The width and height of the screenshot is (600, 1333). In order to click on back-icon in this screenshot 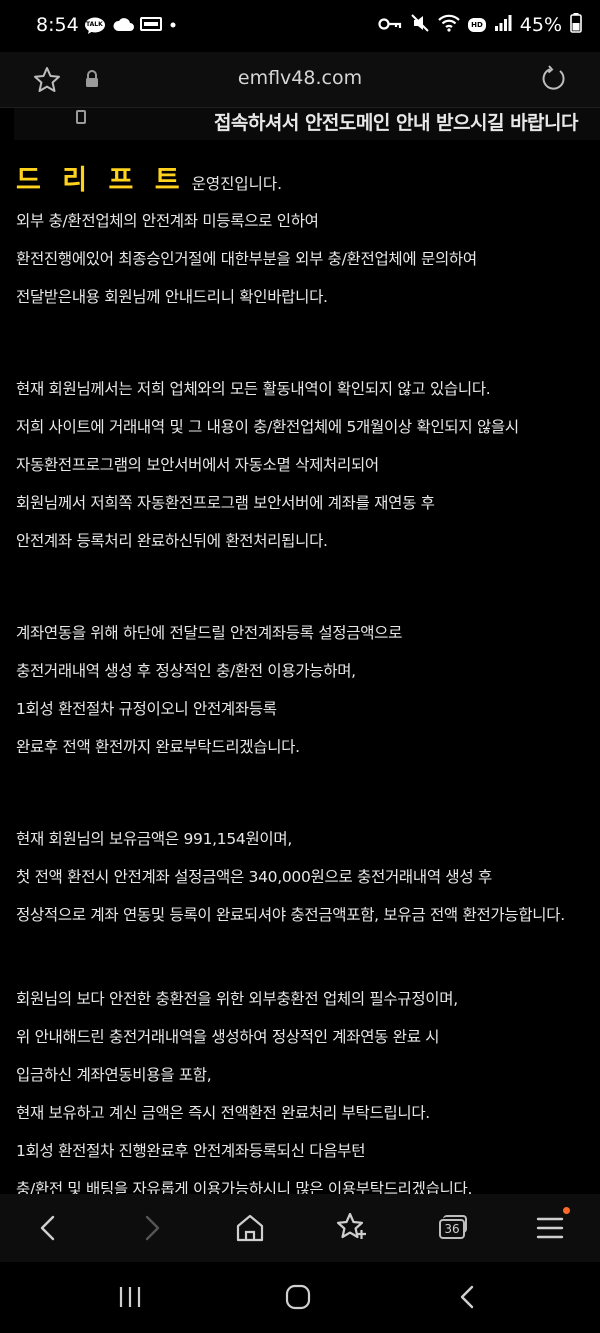, I will do `click(49, 1228)`.